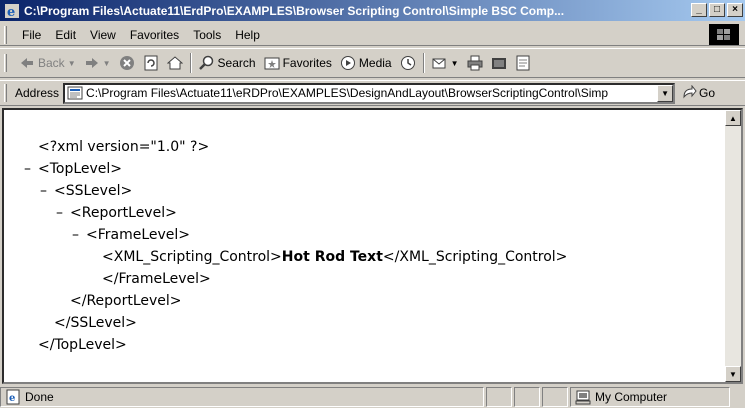 This screenshot has height=408, width=745. I want to click on my-computer-icon, so click(583, 397).